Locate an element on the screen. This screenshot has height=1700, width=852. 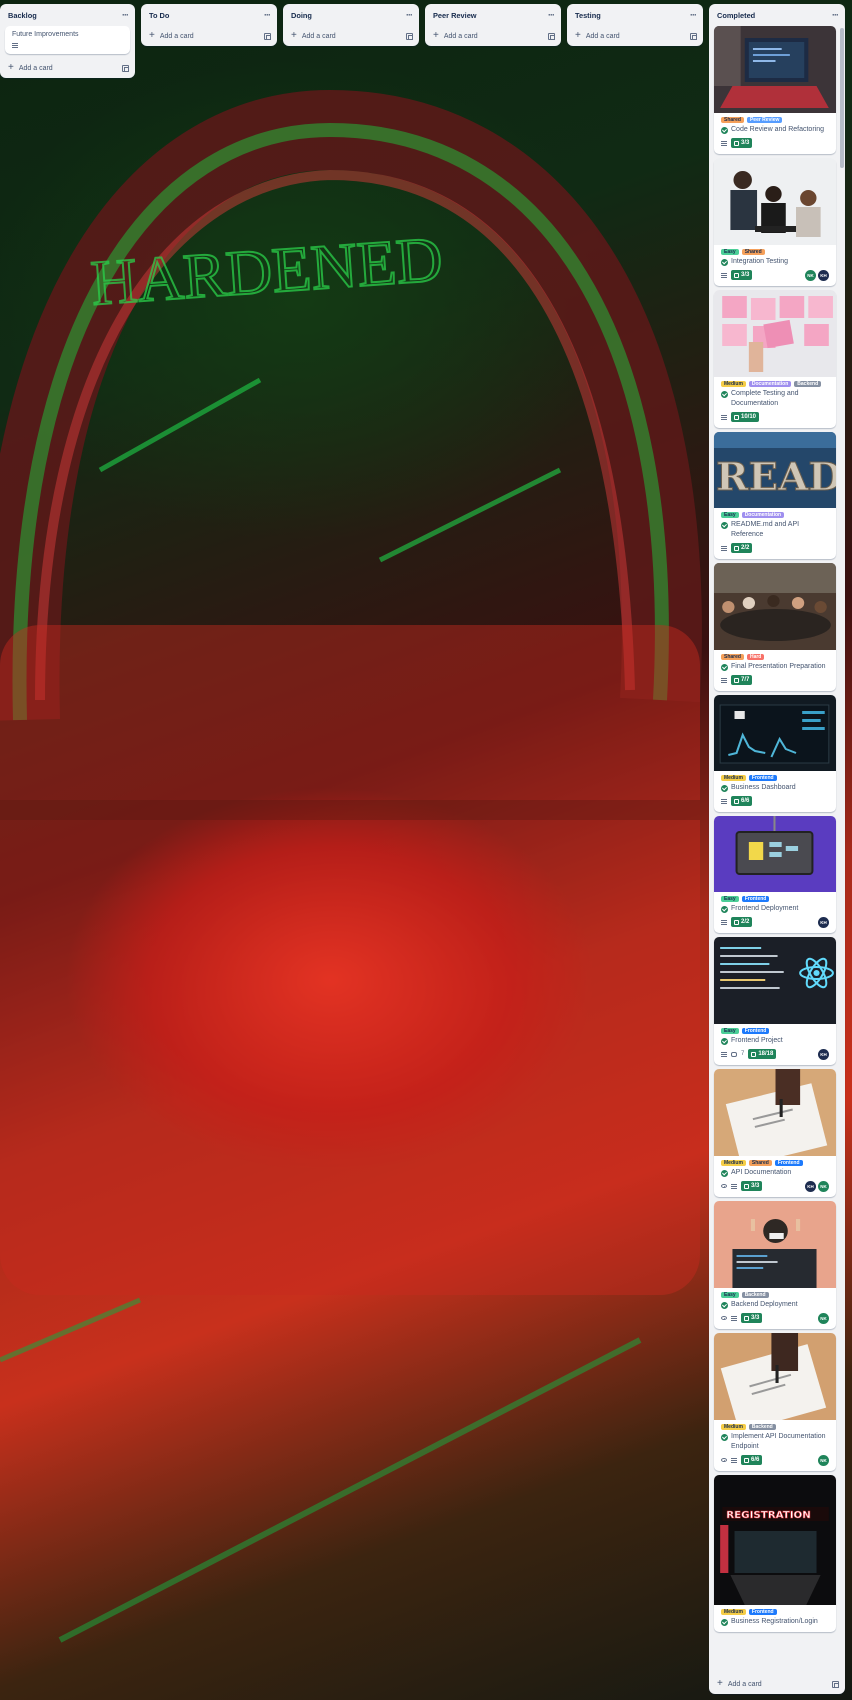
list-title: To Do is located at coordinates (159, 15).